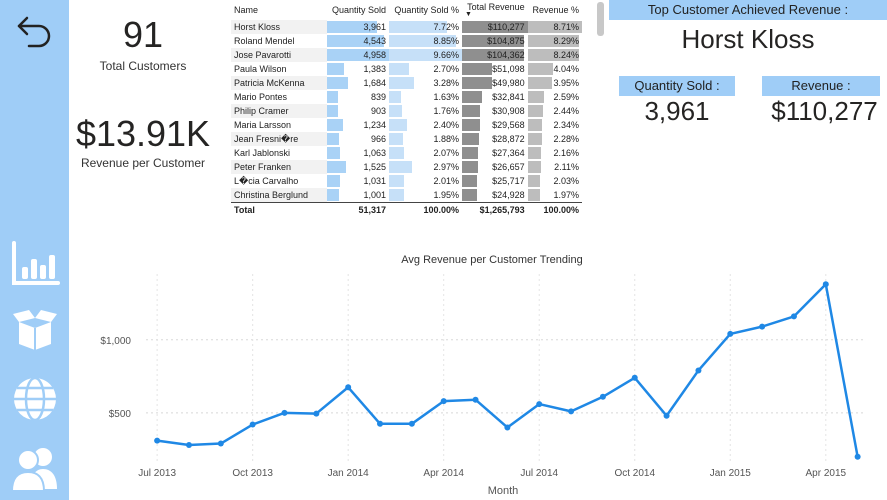  I want to click on cell-revenue-pct: 8.71%, so click(554, 27).